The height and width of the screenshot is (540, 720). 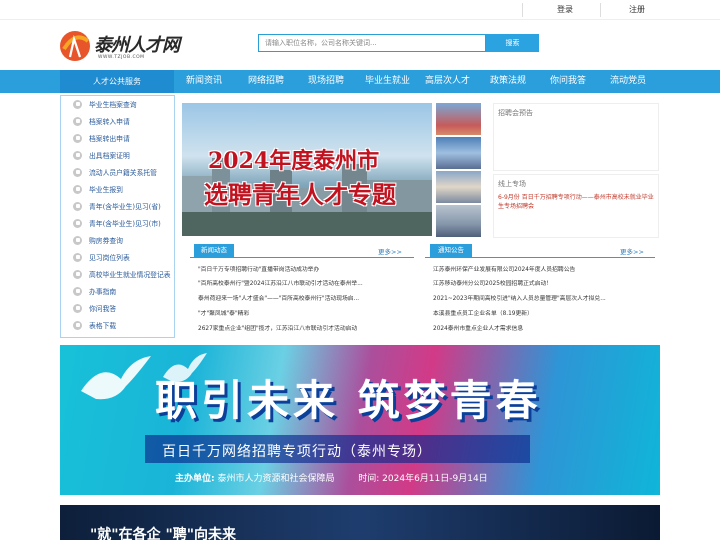 I want to click on login-link: 登录, so click(x=565, y=9).